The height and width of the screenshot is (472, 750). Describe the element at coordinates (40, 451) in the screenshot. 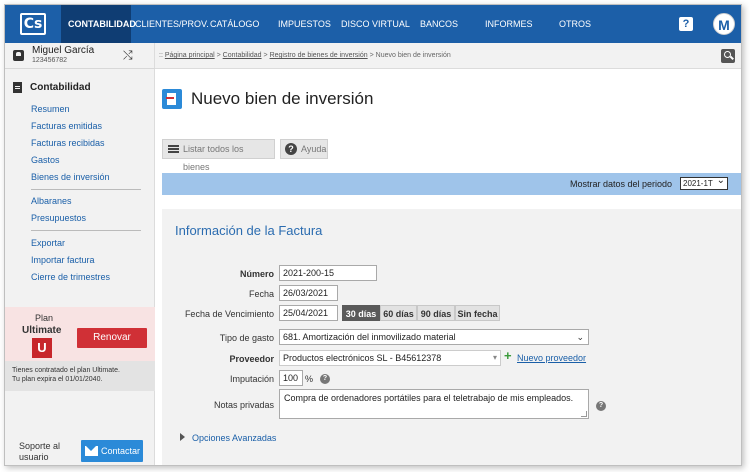

I see `support-label: Soporte al usuario` at that location.